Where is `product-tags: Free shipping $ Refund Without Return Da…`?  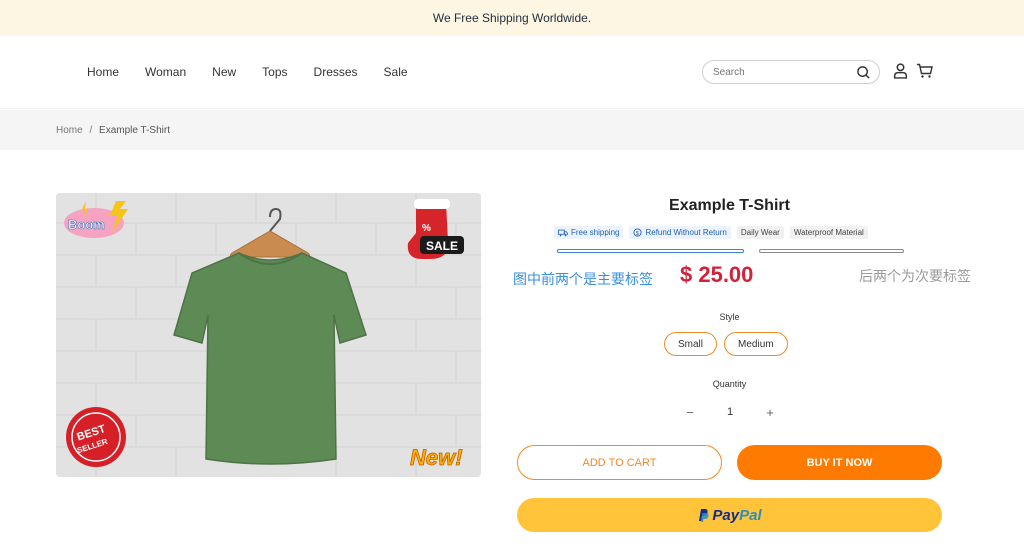
product-tags: Free shipping $ Refund Without Return Da… is located at coordinates (711, 232).